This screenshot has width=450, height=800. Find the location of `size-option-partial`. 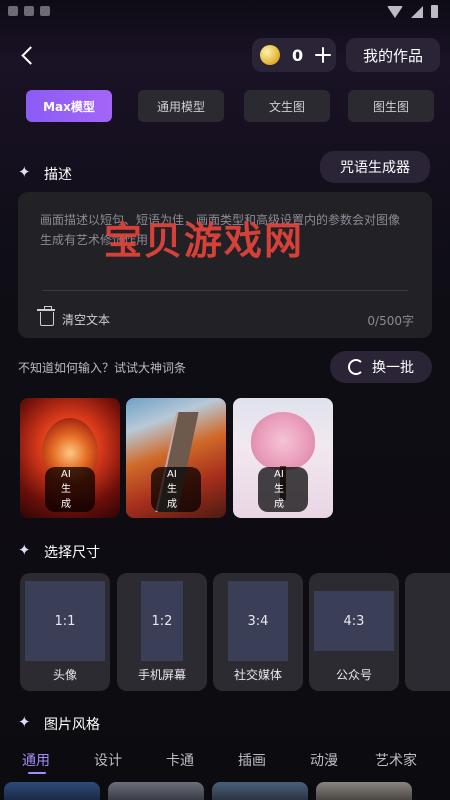

size-option-partial is located at coordinates (427, 632).